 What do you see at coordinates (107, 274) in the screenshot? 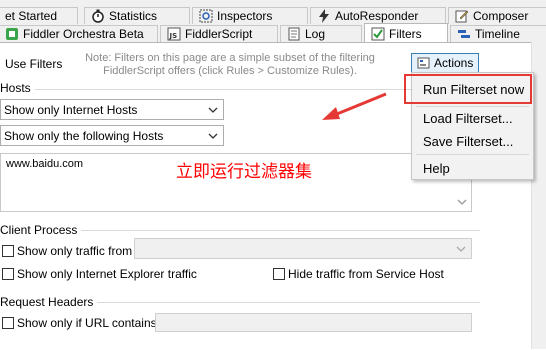
I see `show-only-ie-label: Show only Internet Explorer traffic` at bounding box center [107, 274].